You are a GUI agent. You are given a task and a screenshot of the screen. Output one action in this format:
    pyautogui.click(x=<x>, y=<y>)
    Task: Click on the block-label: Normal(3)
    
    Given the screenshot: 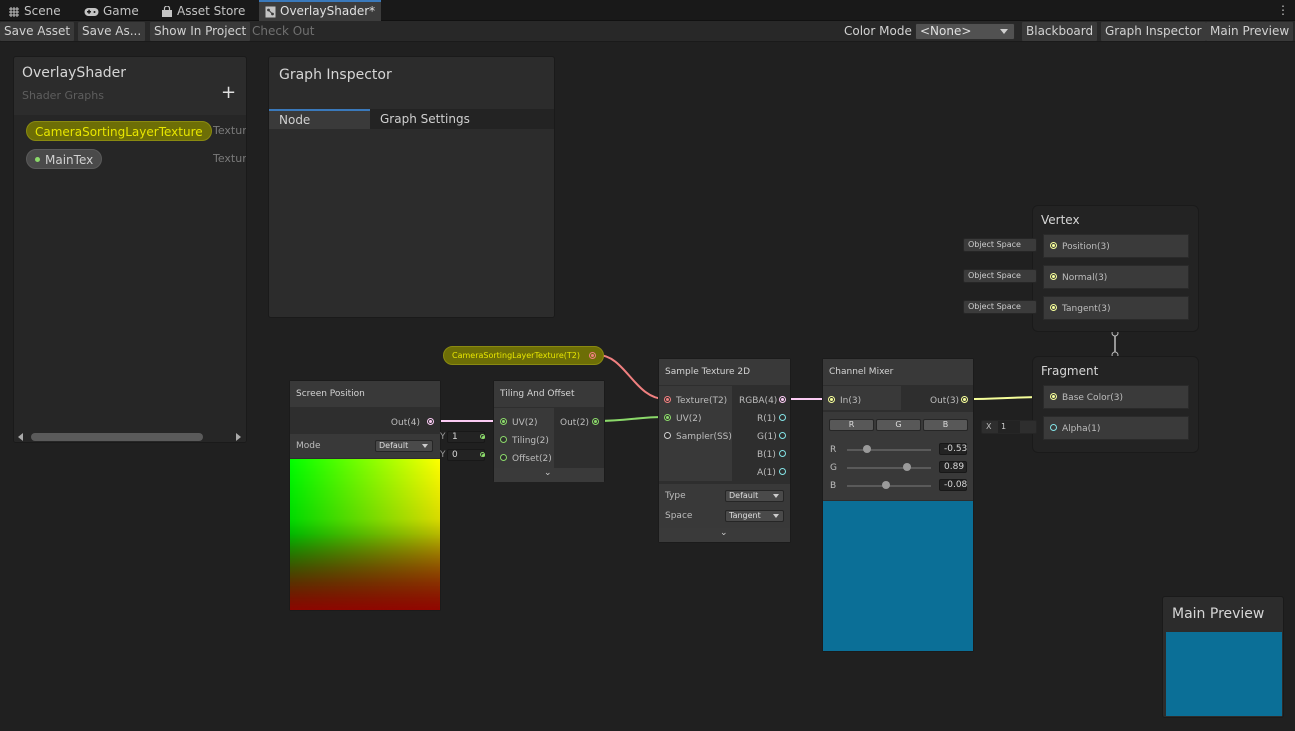 What is the action you would take?
    pyautogui.click(x=1085, y=278)
    